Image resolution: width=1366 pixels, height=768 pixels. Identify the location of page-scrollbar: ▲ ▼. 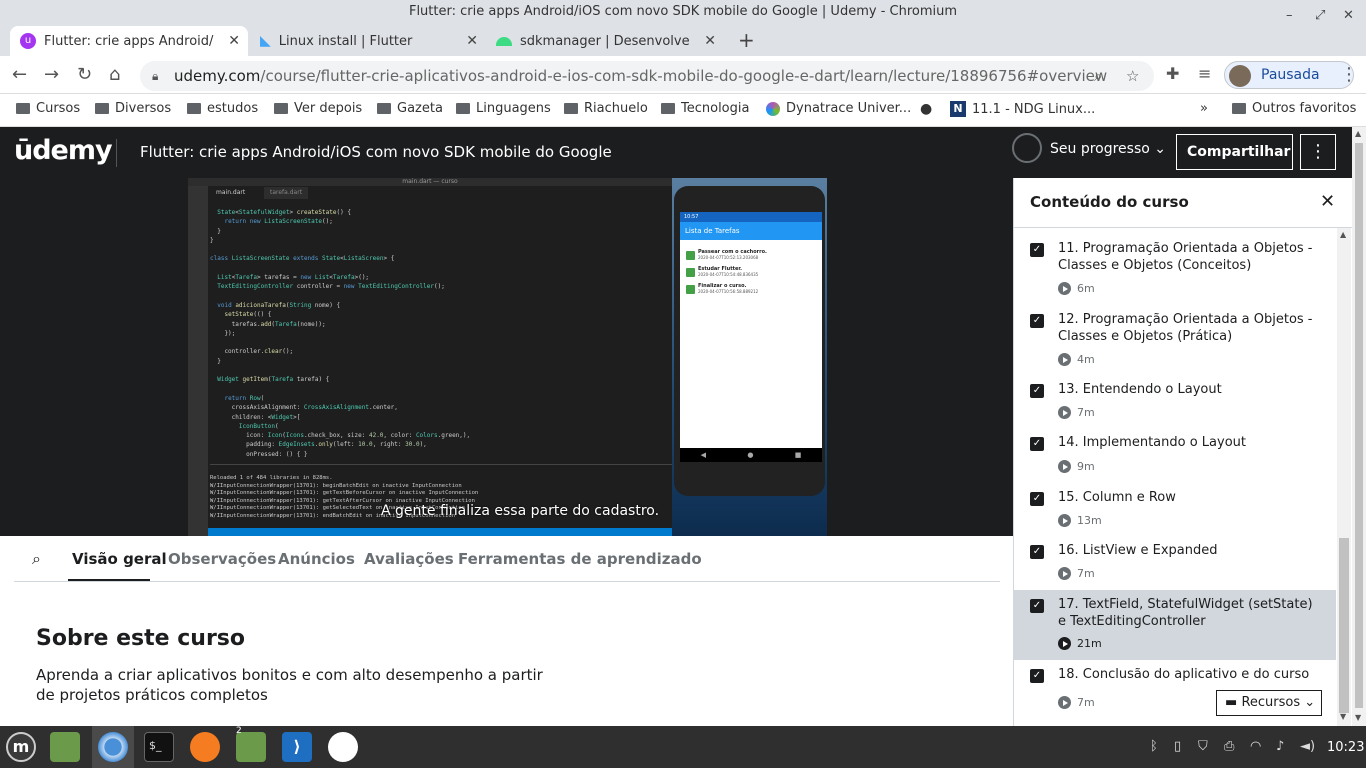
(1359, 426).